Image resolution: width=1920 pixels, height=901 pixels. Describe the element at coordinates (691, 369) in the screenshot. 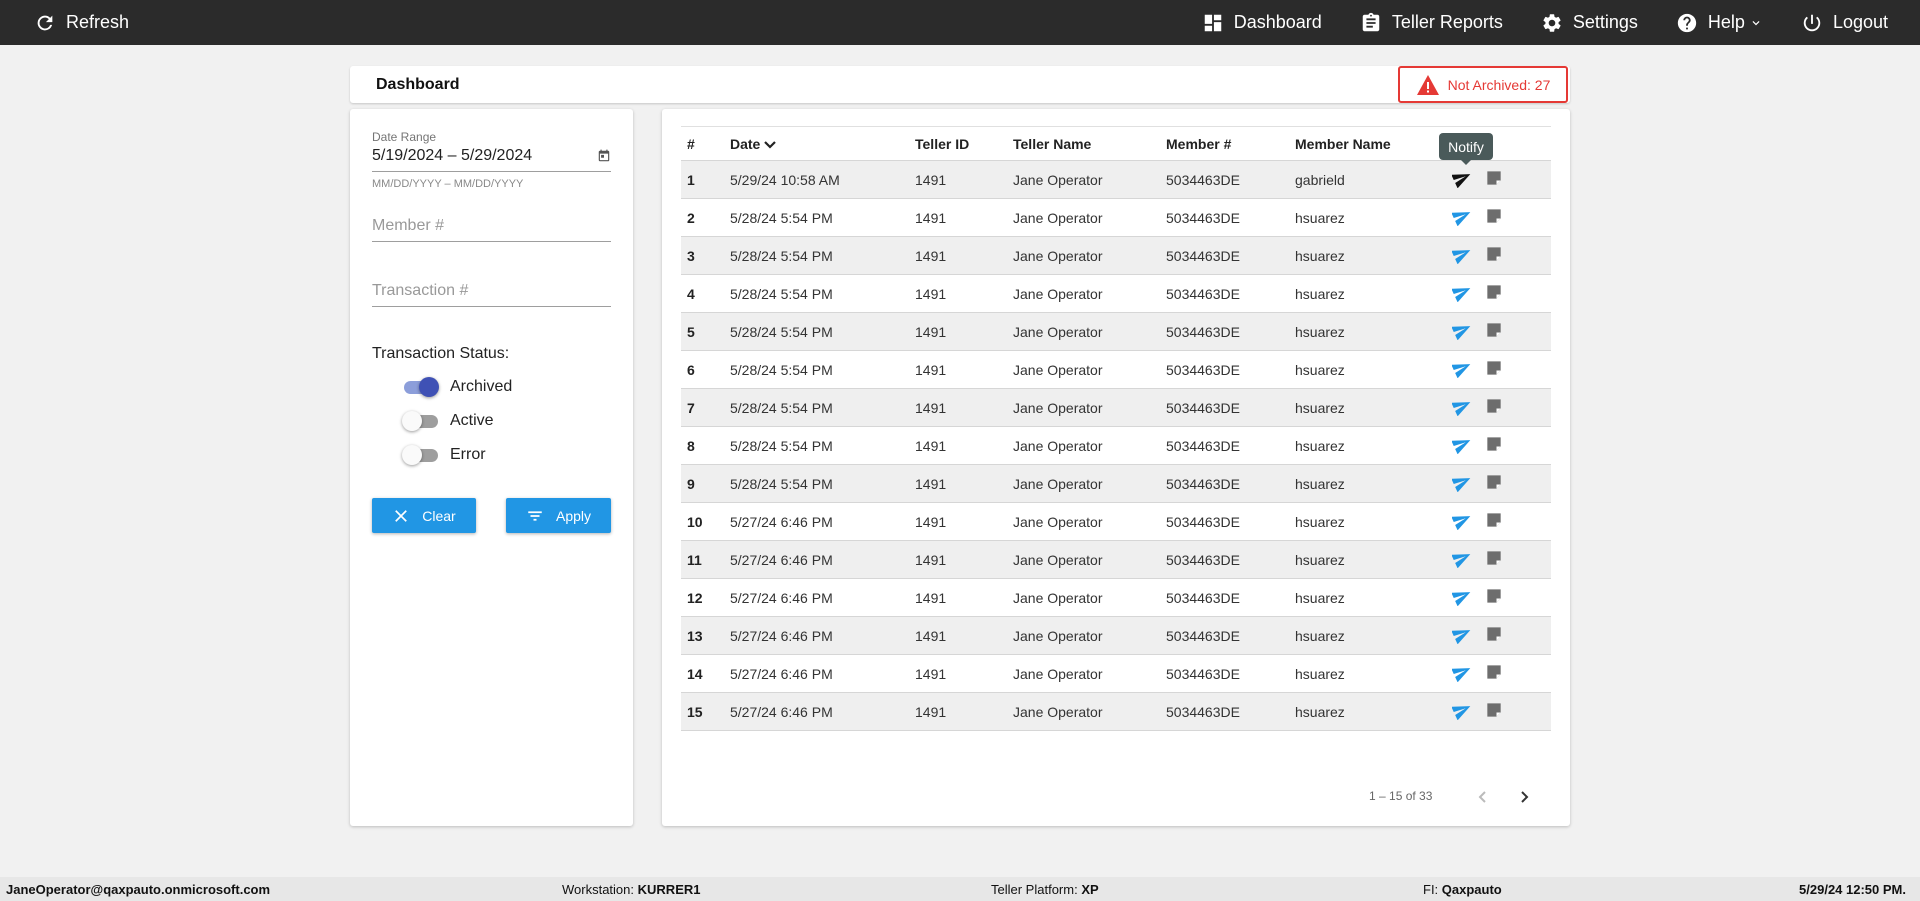

I see `cell-number: 6` at that location.